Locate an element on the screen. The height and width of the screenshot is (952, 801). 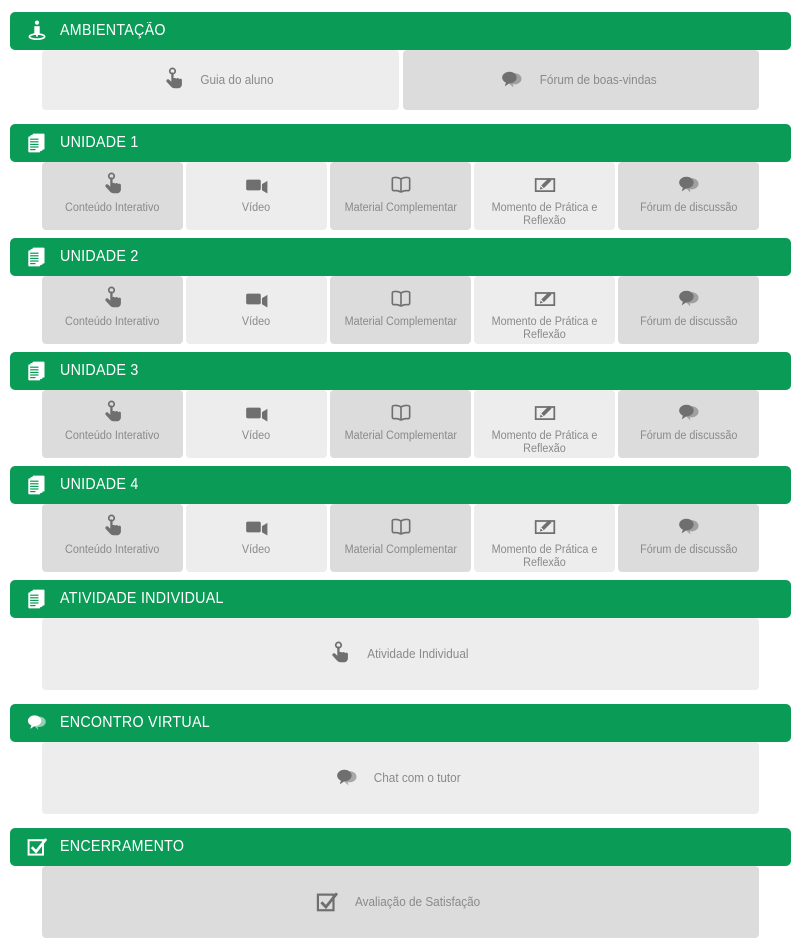
activity-tile: Chat com o tutor is located at coordinates (400, 778).